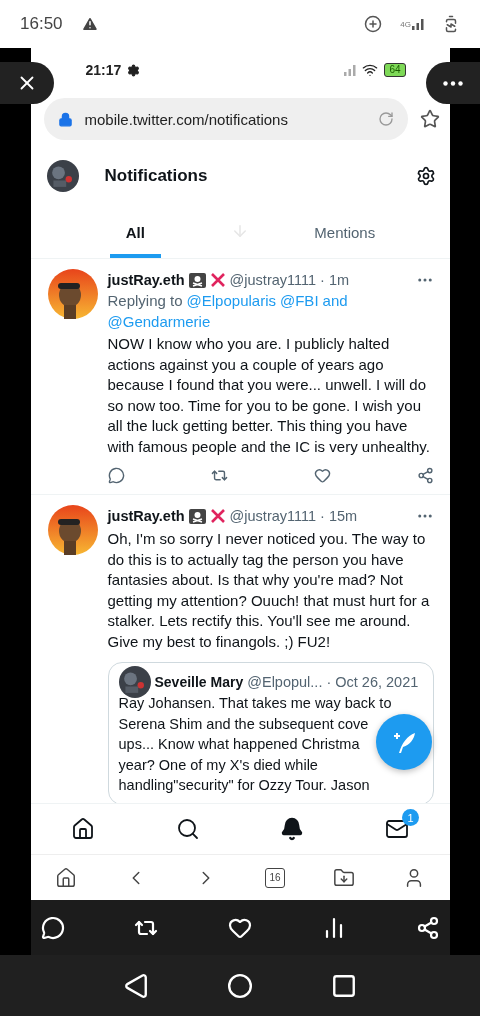  What do you see at coordinates (255, 703) in the screenshot?
I see `quoted-text-line: Ray Johansen. That takes me way back to` at bounding box center [255, 703].